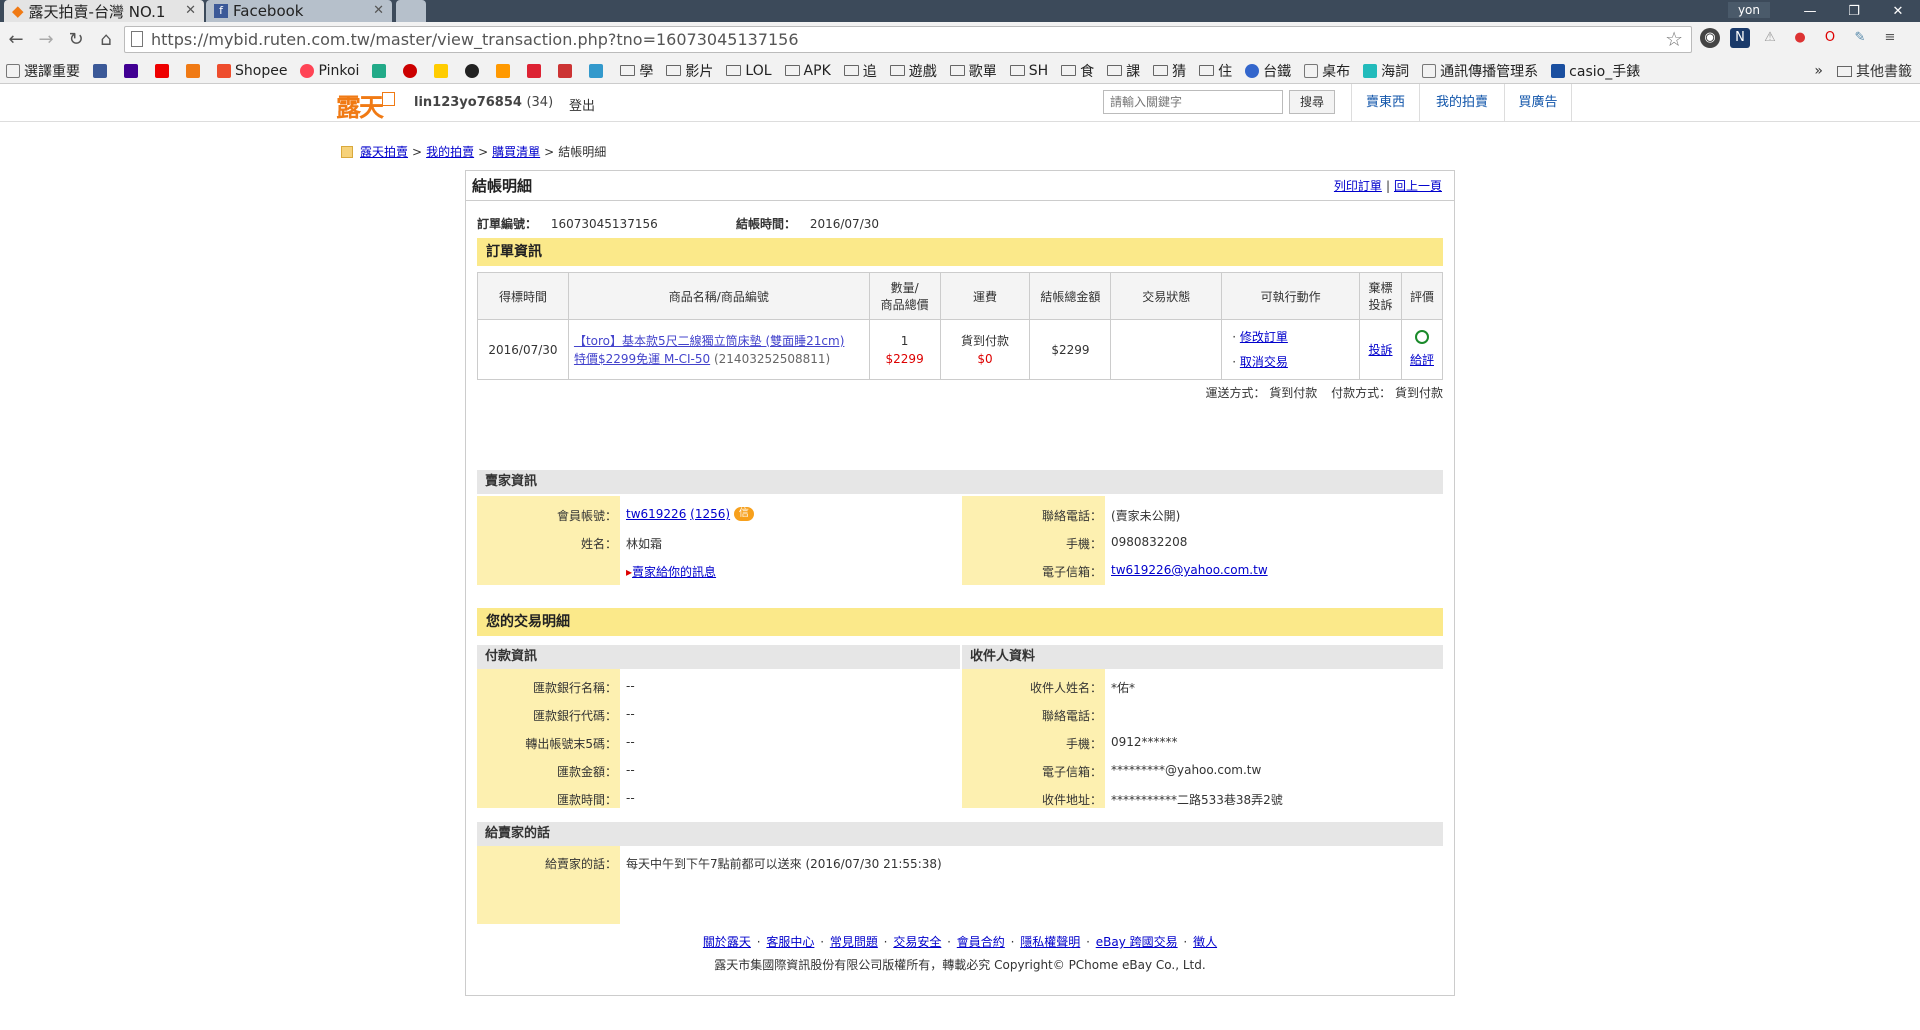 This screenshot has width=1920, height=1030. I want to click on restore-icon: ❐, so click(1854, 11).